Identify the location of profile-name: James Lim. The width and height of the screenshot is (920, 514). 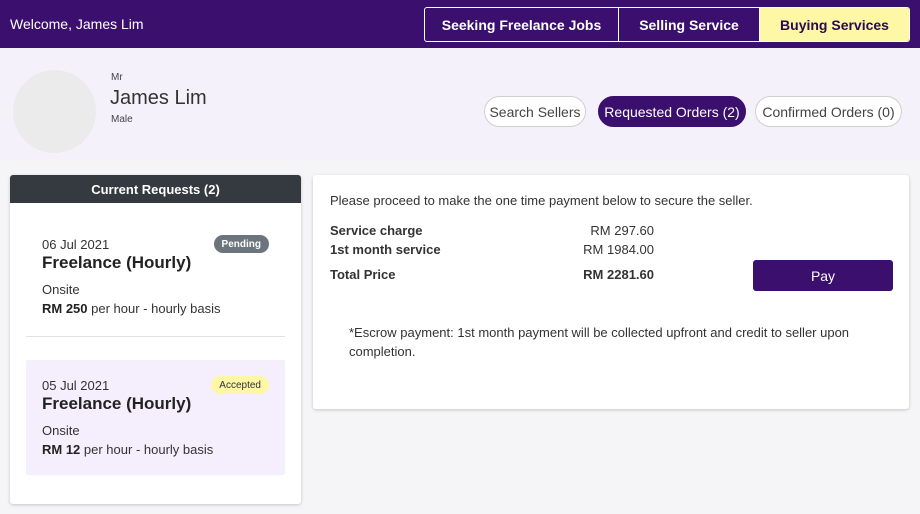
(158, 98).